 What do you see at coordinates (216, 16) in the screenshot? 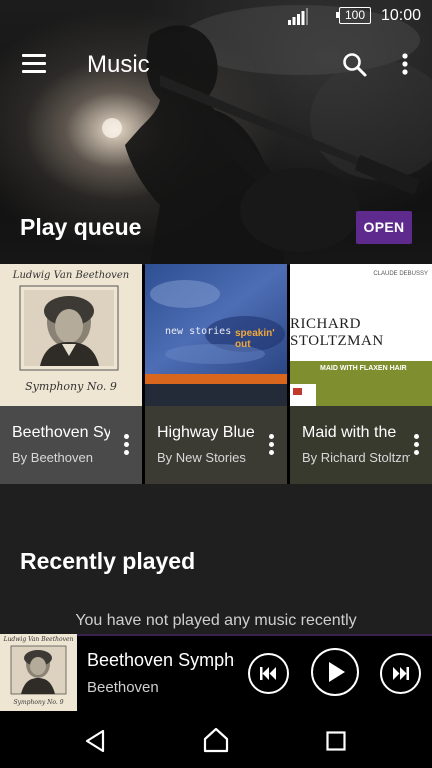
I see `status-bar: 100 10:00` at bounding box center [216, 16].